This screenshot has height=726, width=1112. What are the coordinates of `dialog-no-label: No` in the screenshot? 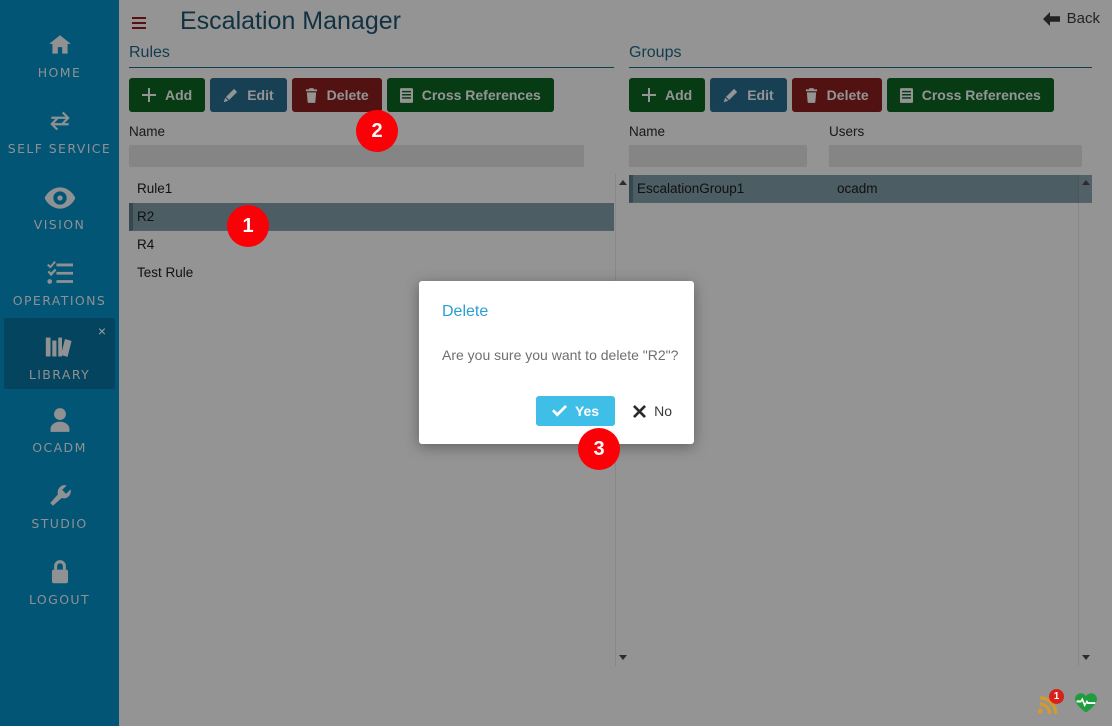 It's located at (663, 411).